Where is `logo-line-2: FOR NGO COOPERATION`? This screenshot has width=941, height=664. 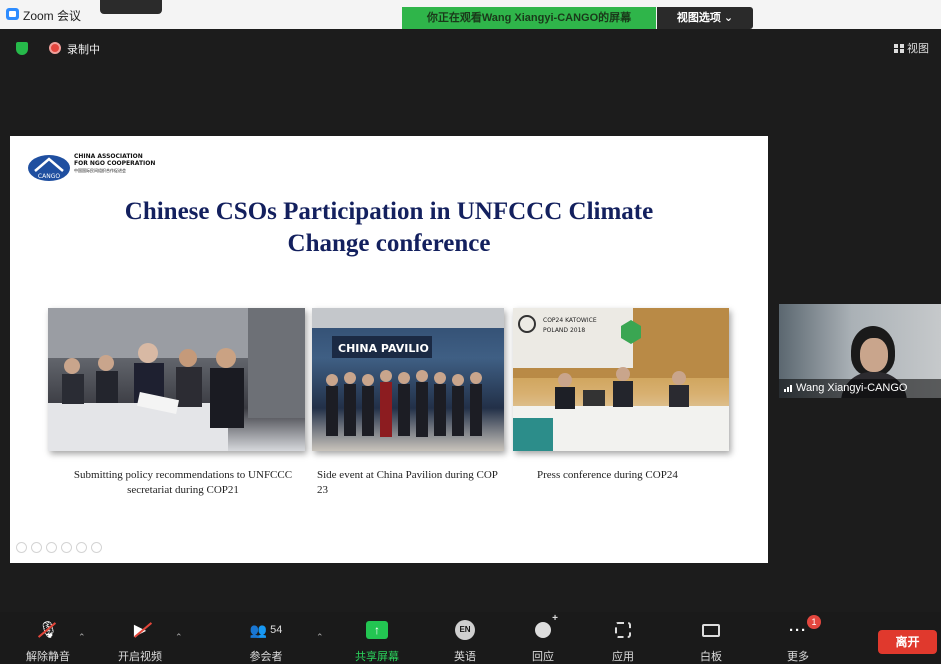 logo-line-2: FOR NGO COOPERATION is located at coordinates (115, 163).